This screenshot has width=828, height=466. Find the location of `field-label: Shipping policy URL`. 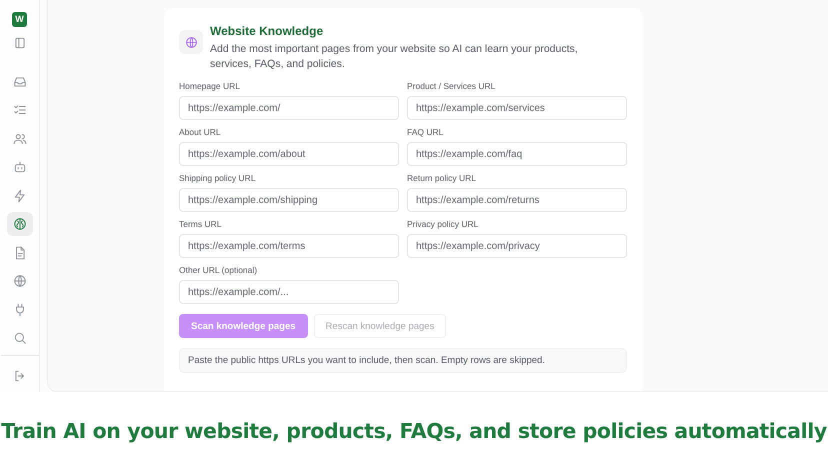

field-label: Shipping policy URL is located at coordinates (218, 178).